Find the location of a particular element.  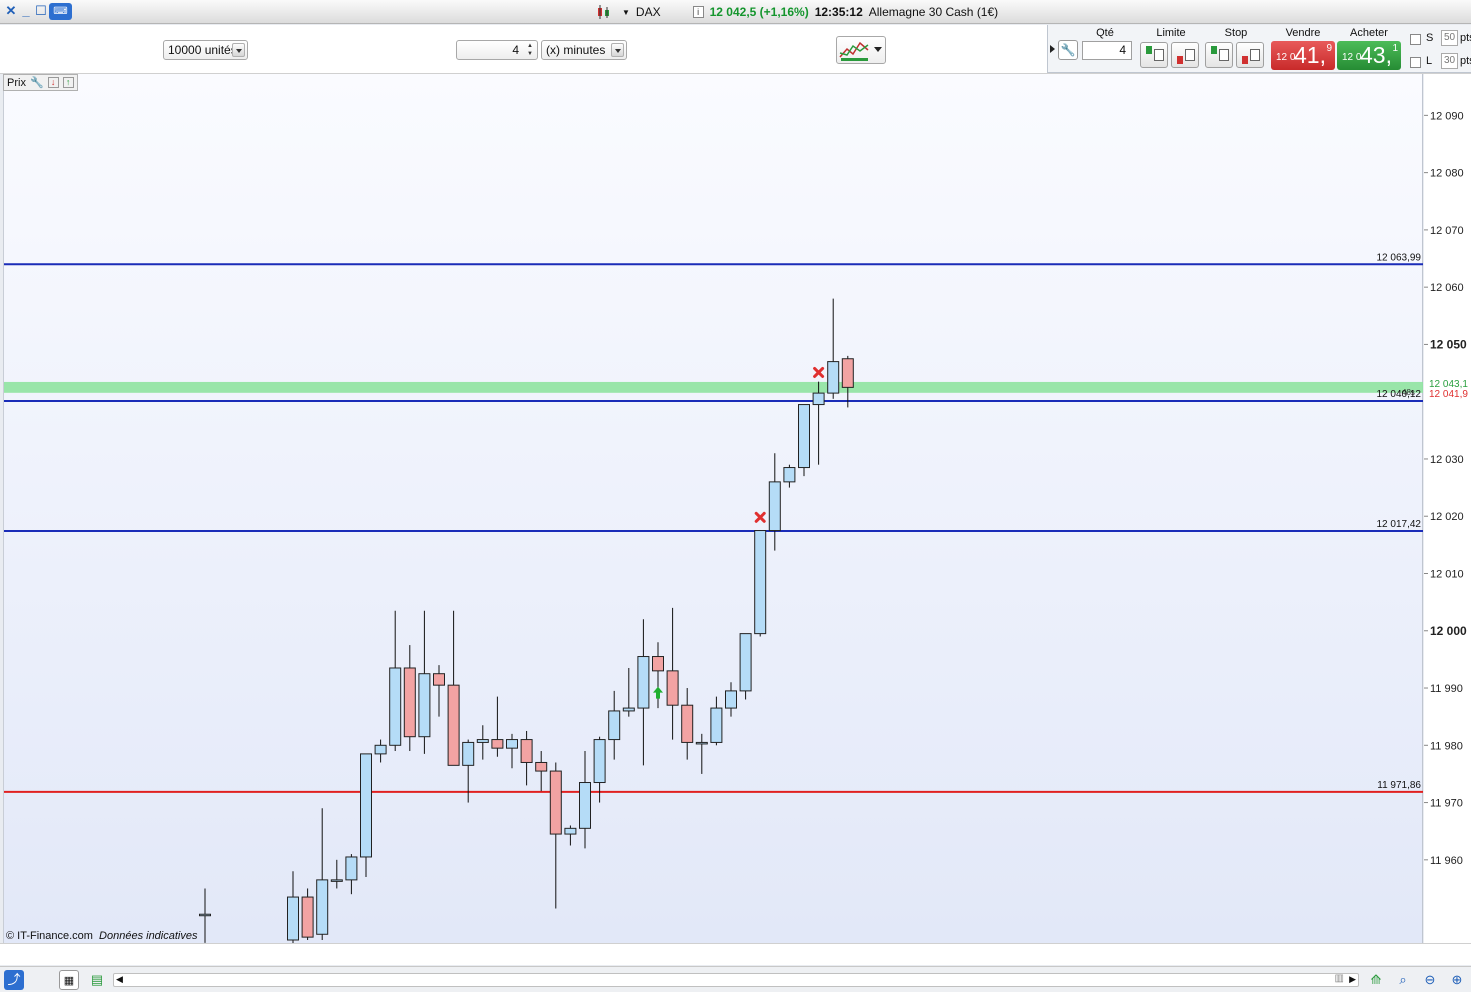

info-icon: i is located at coordinates (698, 12).